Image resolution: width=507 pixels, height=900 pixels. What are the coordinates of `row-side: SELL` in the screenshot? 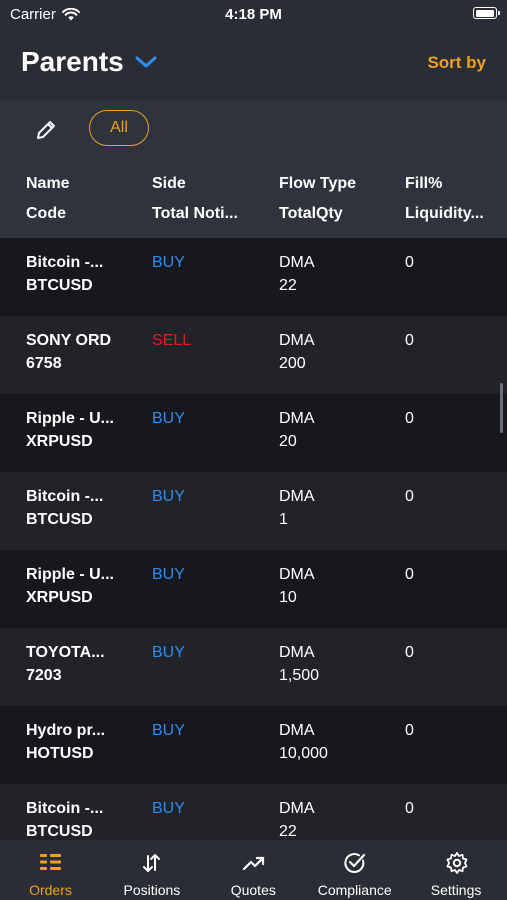 It's located at (172, 340).